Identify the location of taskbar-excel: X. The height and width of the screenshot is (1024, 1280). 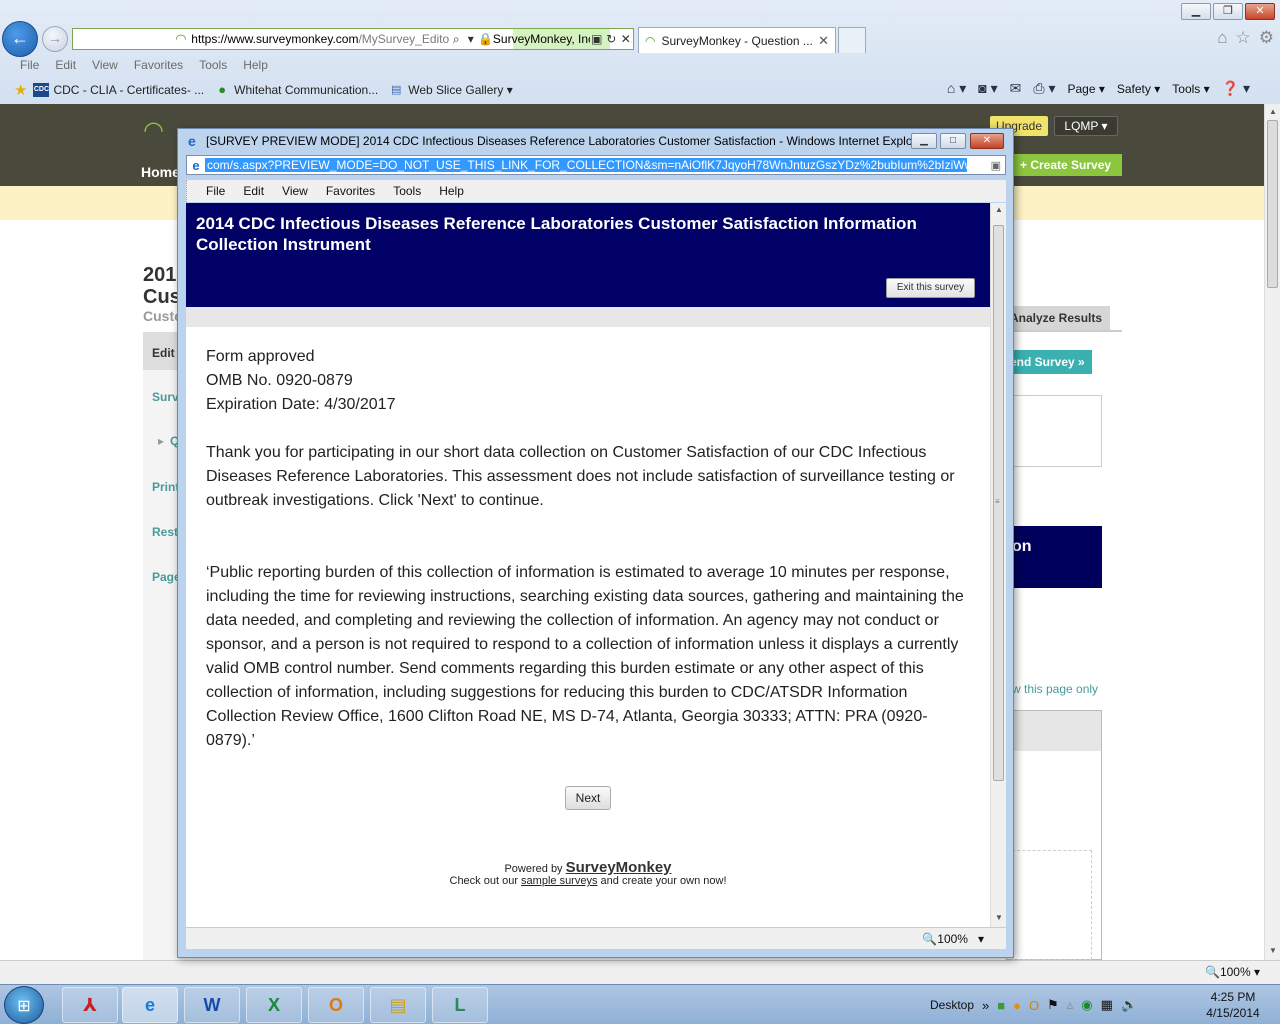
(274, 1005).